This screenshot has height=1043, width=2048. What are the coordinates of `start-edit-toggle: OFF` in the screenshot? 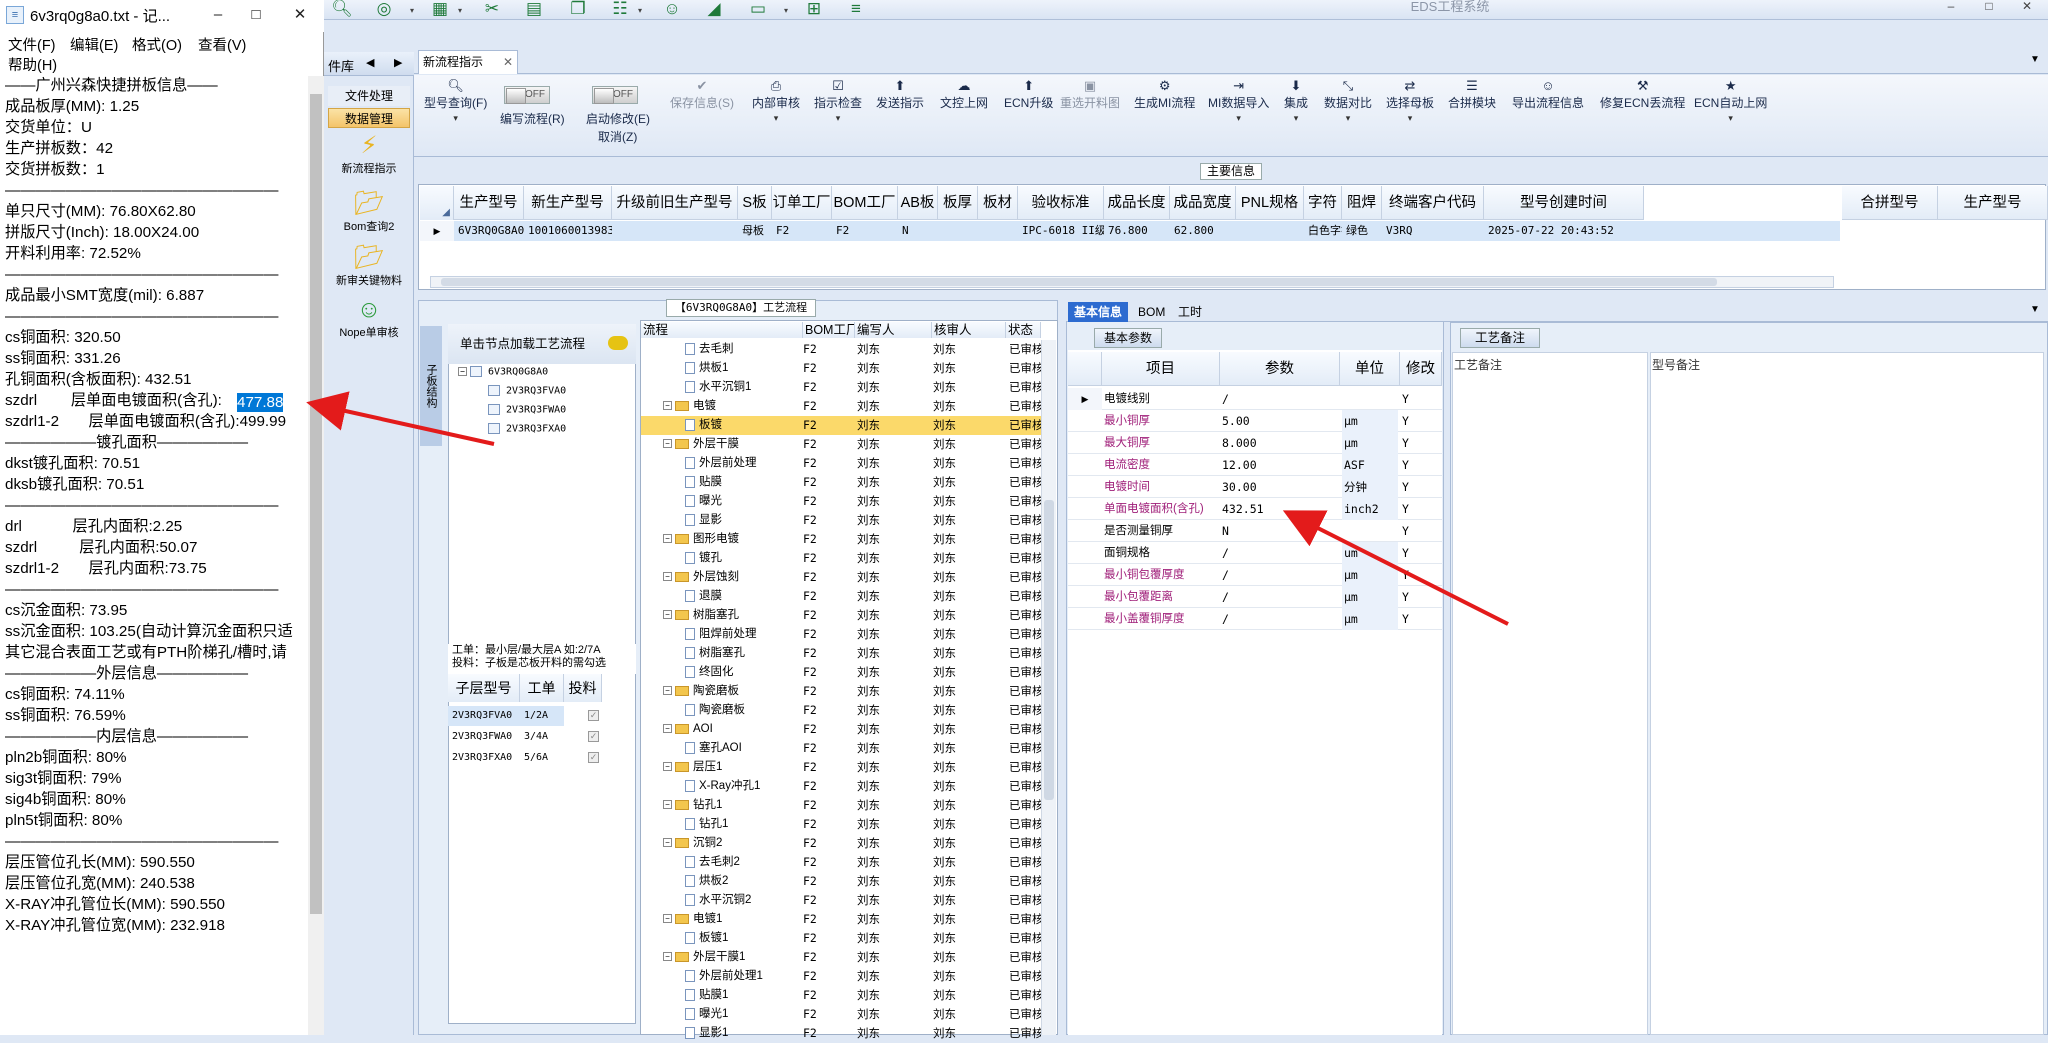 It's located at (615, 95).